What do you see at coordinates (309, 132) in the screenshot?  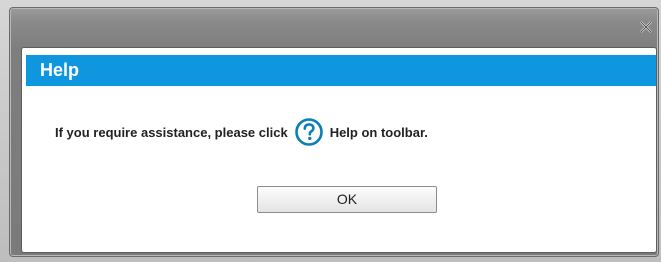 I see `help-question-icon` at bounding box center [309, 132].